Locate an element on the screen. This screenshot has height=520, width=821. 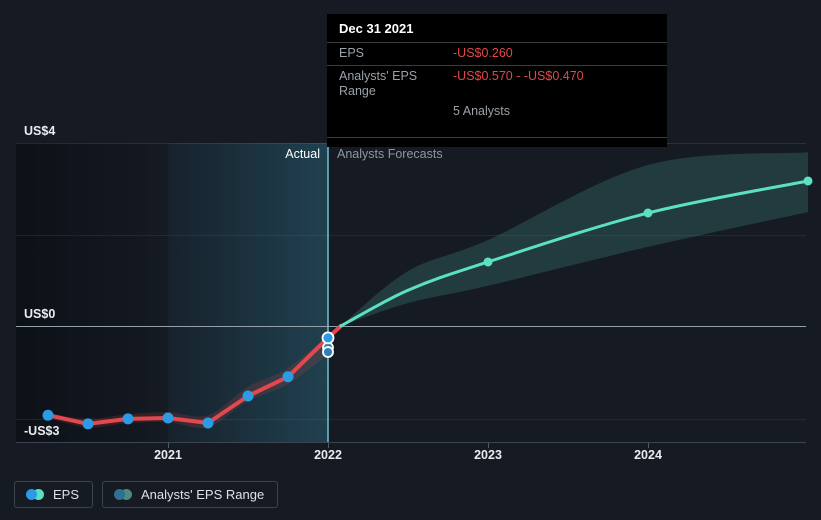
range-blue-dot-icon is located at coordinates (120, 494).